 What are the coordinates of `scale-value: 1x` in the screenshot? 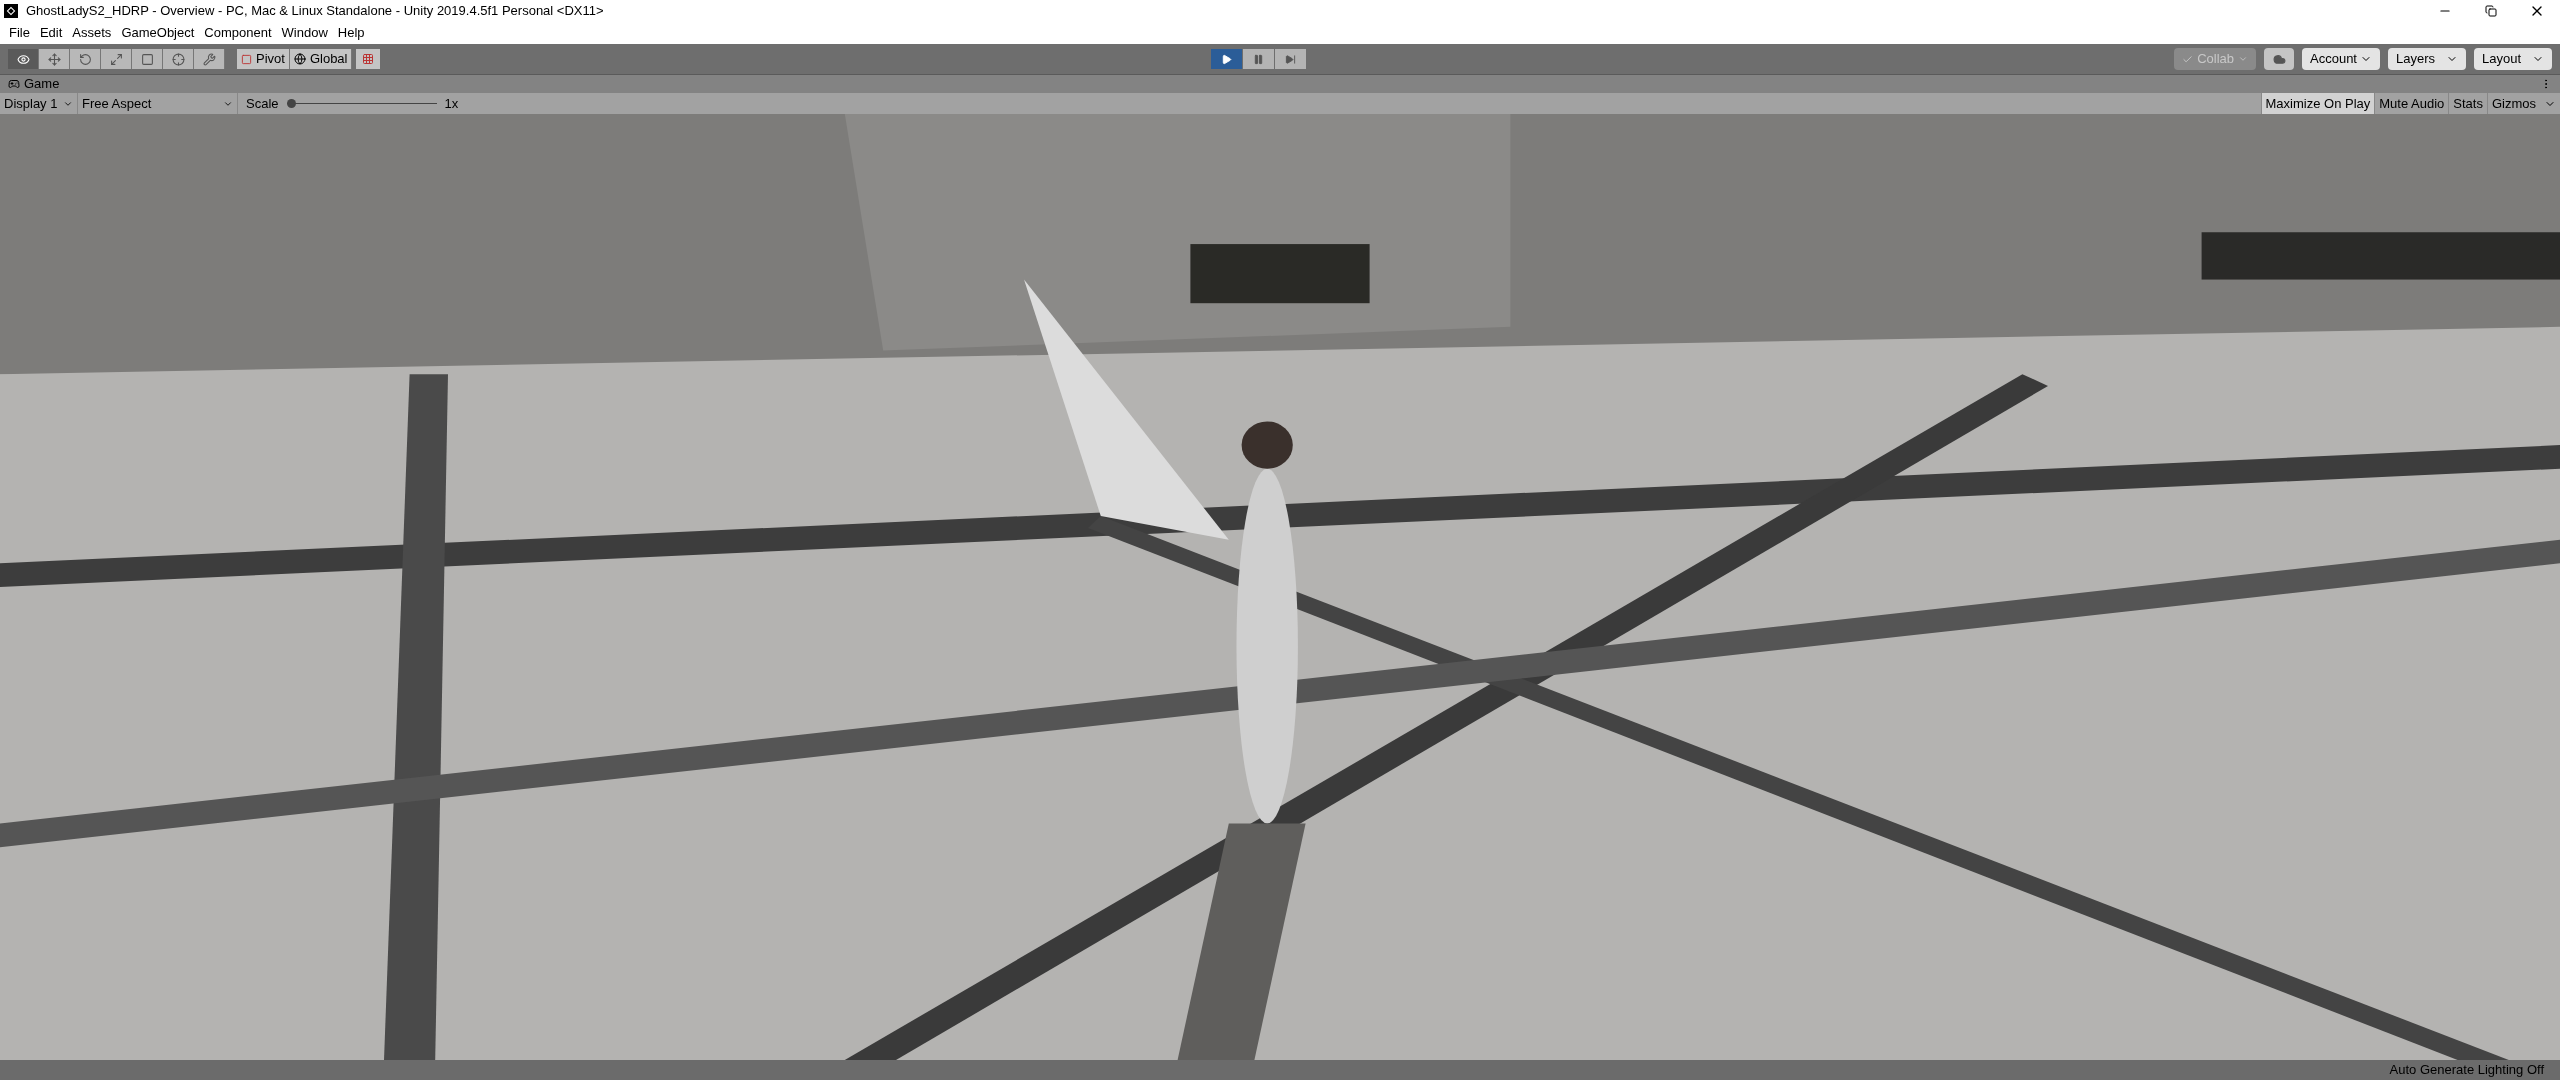 It's located at (451, 103).